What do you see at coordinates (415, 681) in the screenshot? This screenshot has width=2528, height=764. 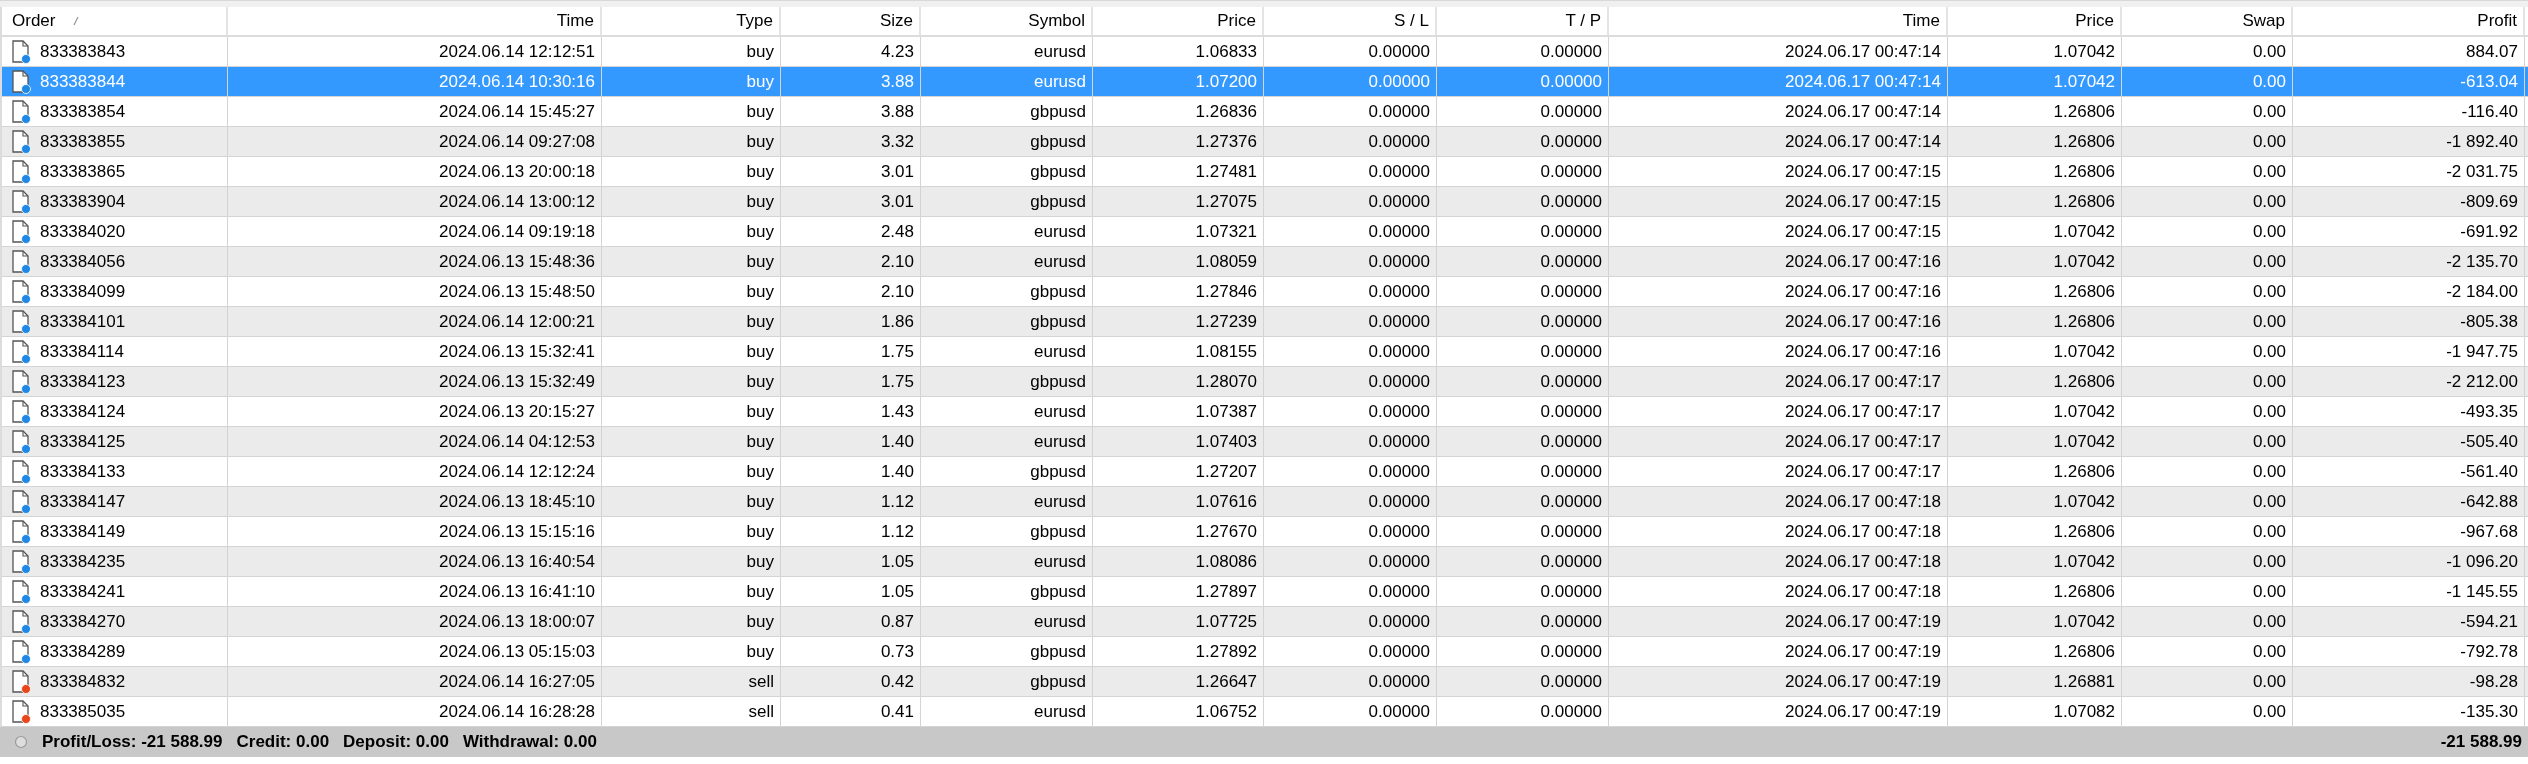 I see `table-cell: 2024.06.14 16:27:05` at bounding box center [415, 681].